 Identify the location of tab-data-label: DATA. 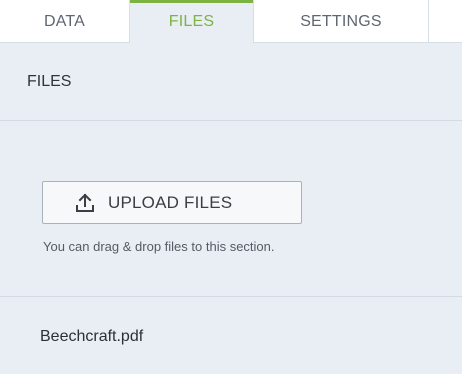
(64, 21).